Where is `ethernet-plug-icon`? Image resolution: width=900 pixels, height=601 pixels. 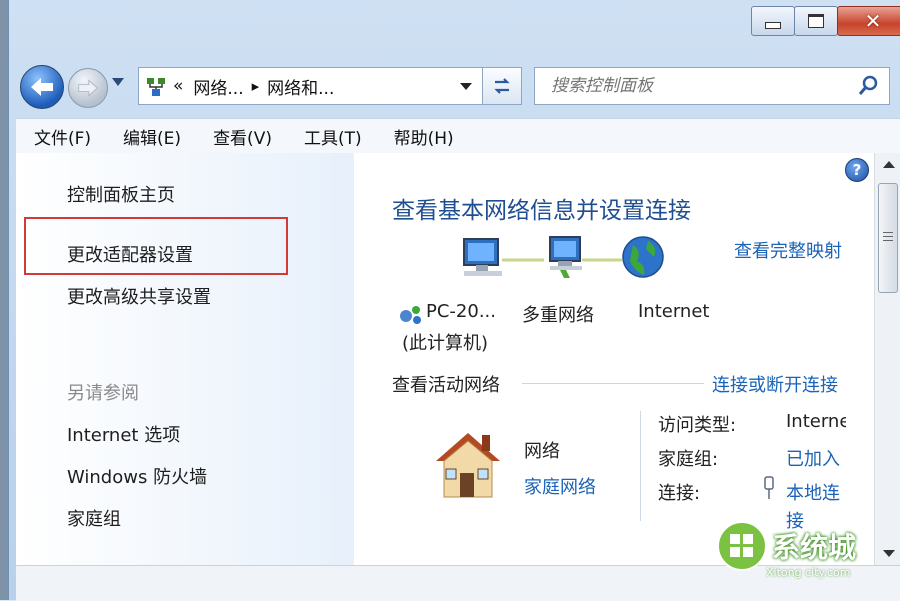
ethernet-plug-icon is located at coordinates (769, 487).